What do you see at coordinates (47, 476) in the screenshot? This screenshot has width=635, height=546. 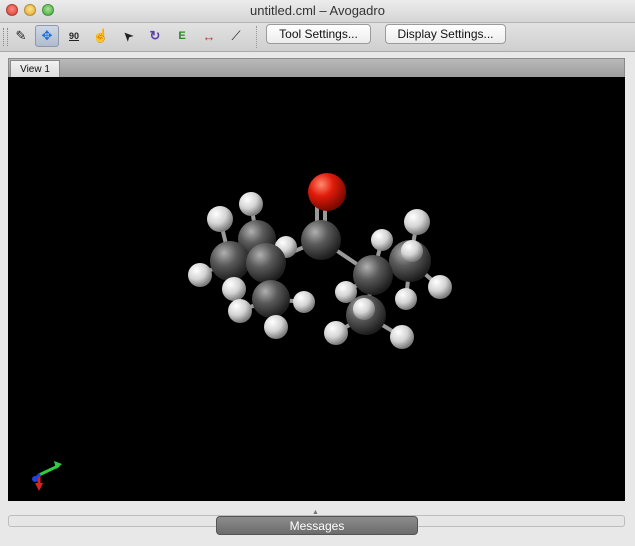 I see `axes-icon` at bounding box center [47, 476].